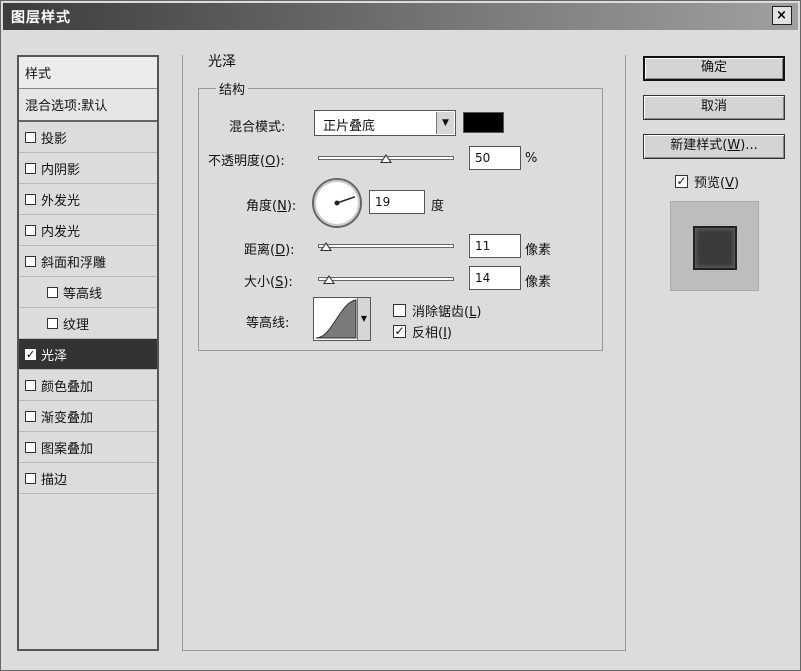  What do you see at coordinates (76, 325) in the screenshot?
I see `style-item-label: 纹理` at bounding box center [76, 325].